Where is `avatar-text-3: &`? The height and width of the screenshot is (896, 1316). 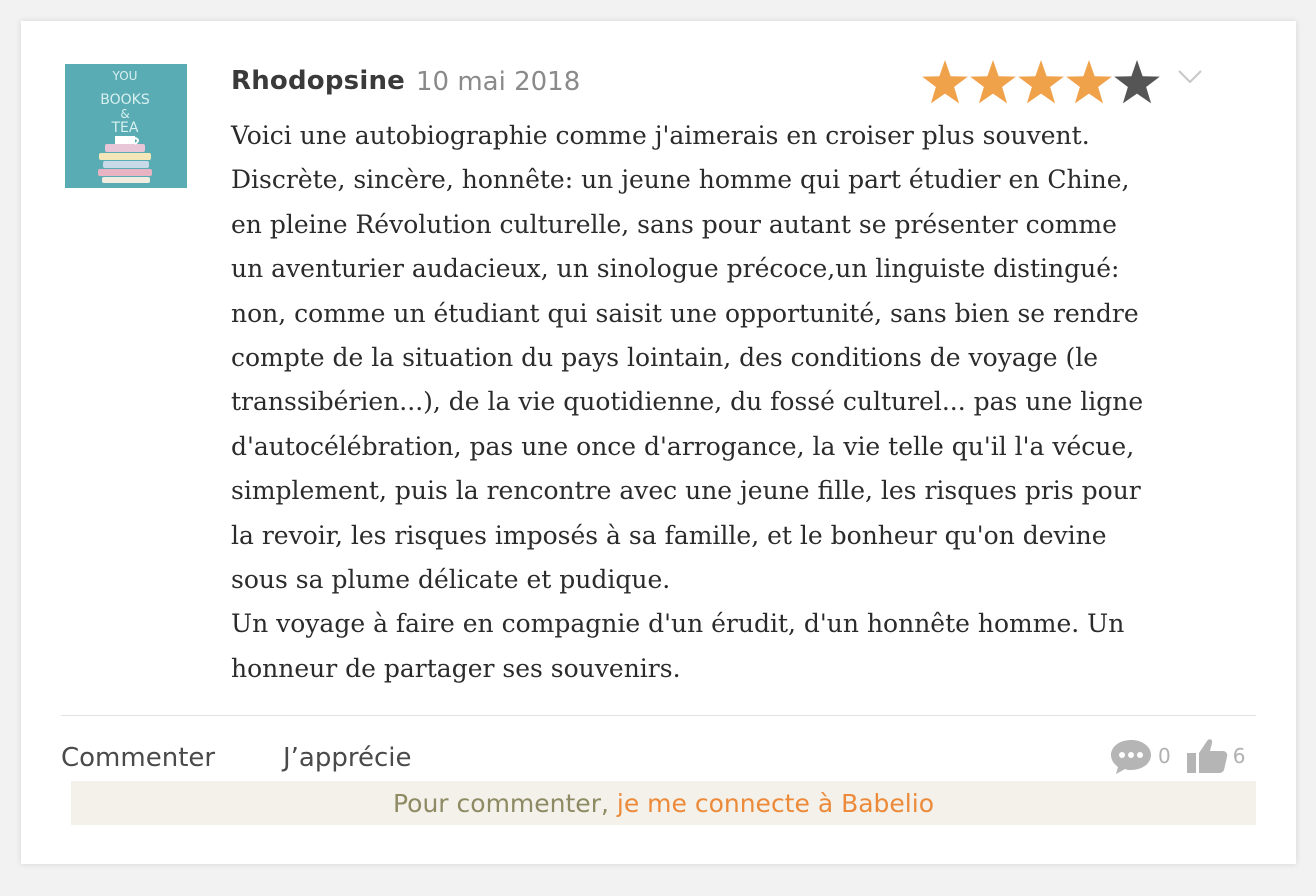
avatar-text-3: & is located at coordinates (124, 114).